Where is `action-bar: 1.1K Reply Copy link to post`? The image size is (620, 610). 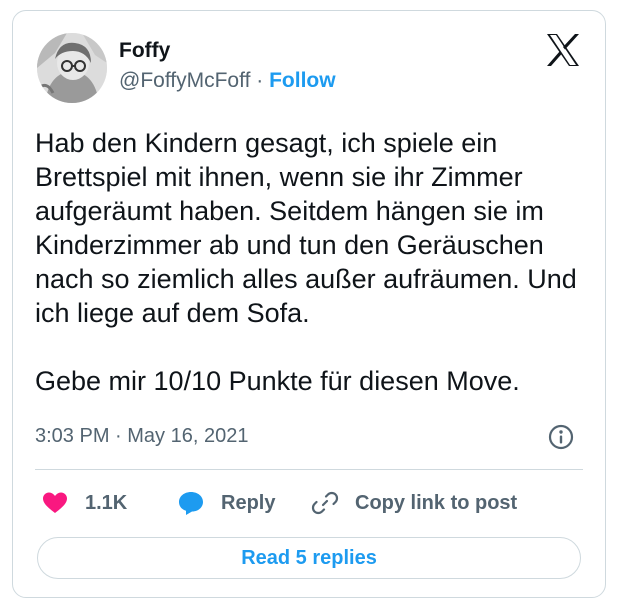
action-bar: 1.1K Reply Copy link to post is located at coordinates (311, 503).